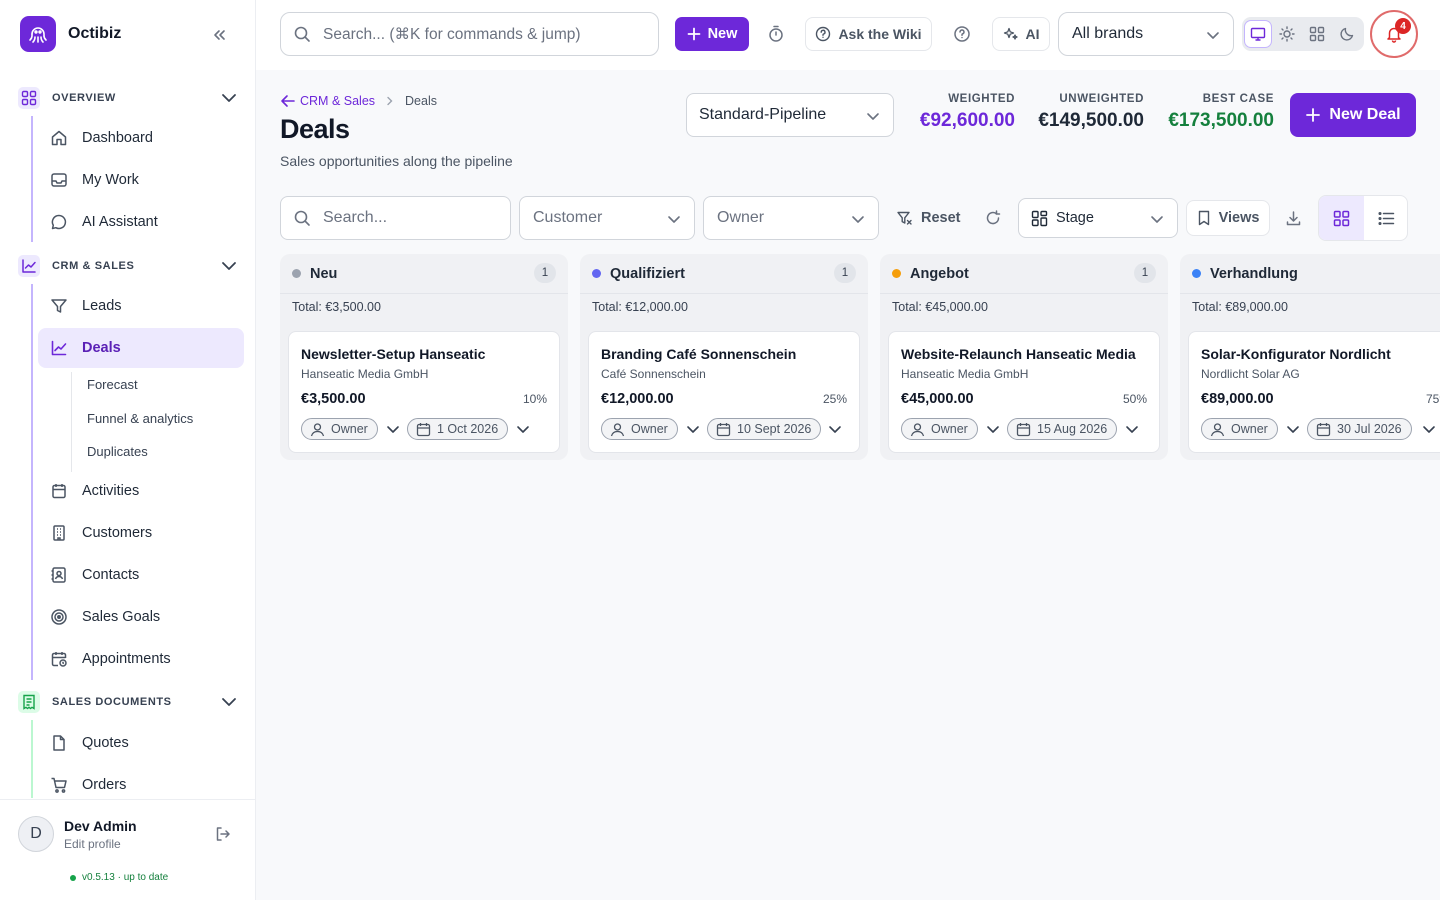 The height and width of the screenshot is (900, 1440). I want to click on collapse-sidebar-icon, so click(219, 35).